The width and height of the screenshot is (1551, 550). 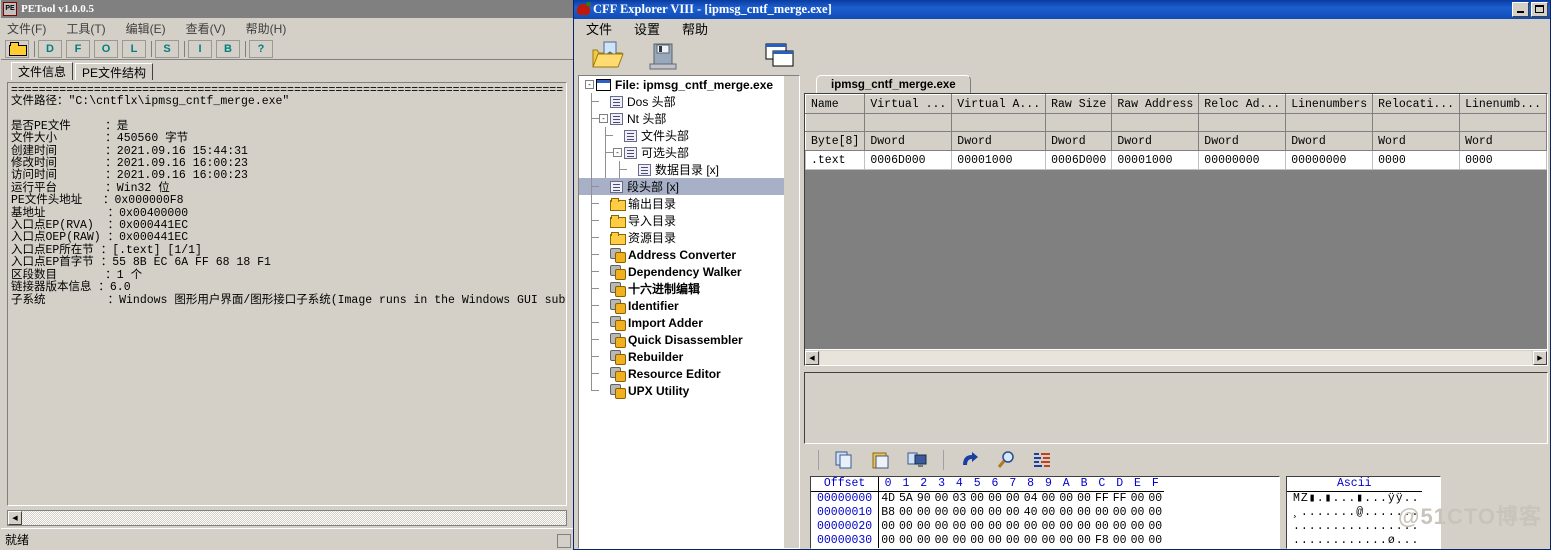 I want to click on save-file-icon, so click(x=663, y=56).